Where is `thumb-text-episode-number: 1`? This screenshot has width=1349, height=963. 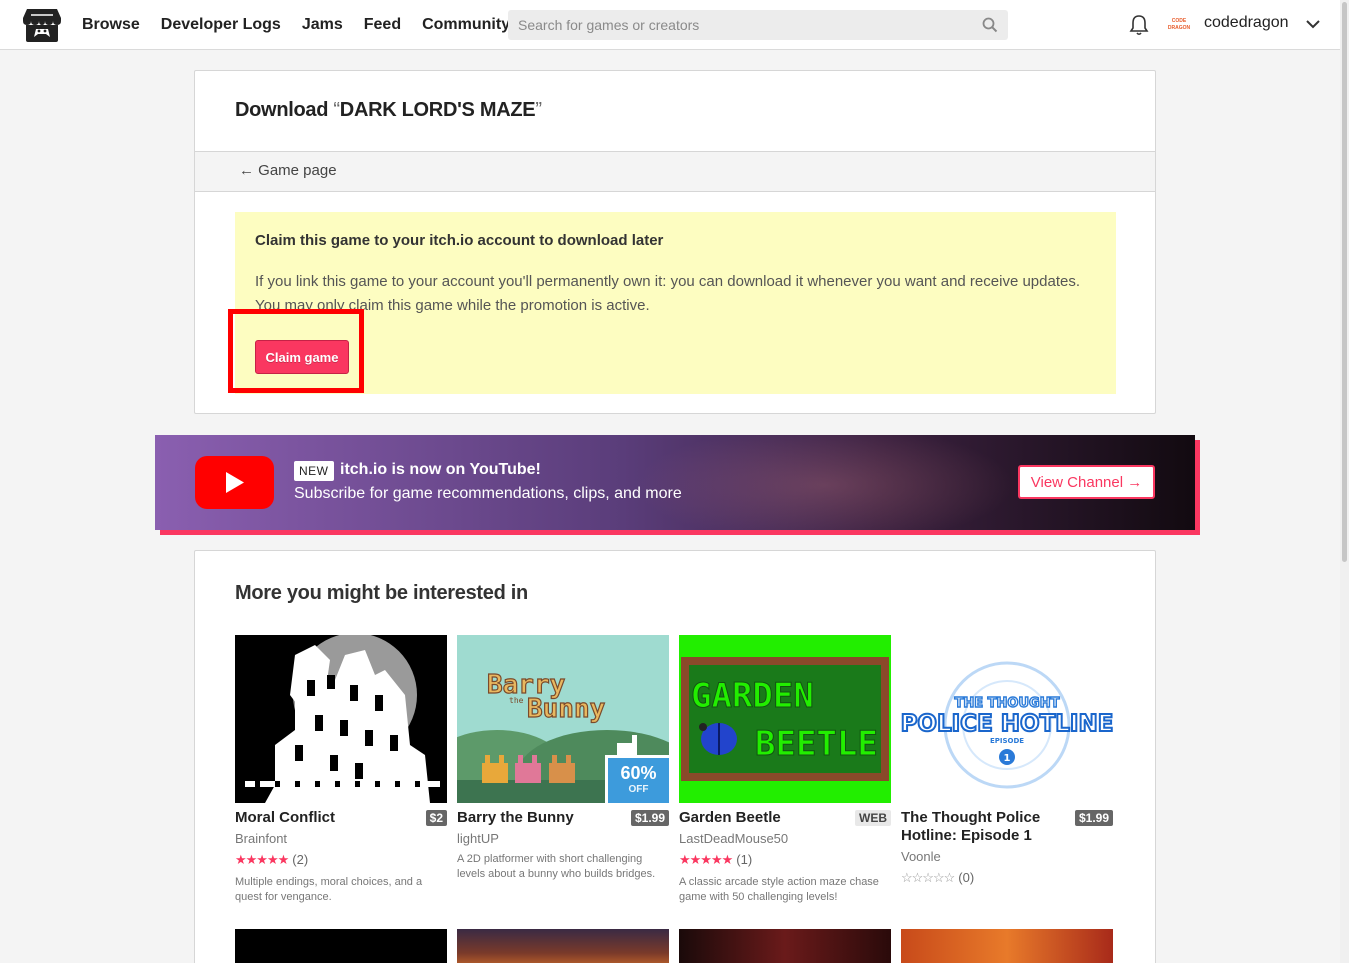 thumb-text-episode-number: 1 is located at coordinates (1007, 758).